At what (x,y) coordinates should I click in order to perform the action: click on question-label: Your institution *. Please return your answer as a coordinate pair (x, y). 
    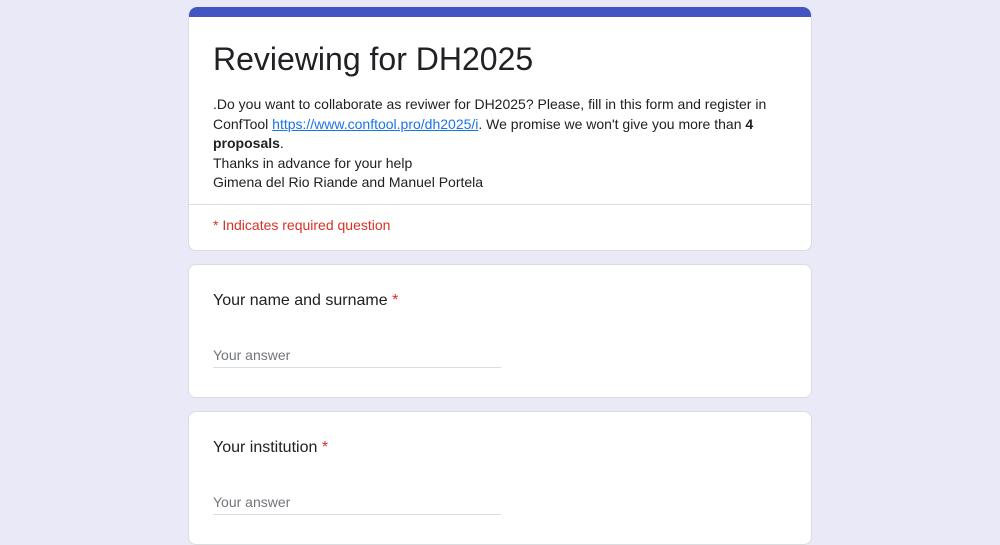
    Looking at the image, I should click on (270, 448).